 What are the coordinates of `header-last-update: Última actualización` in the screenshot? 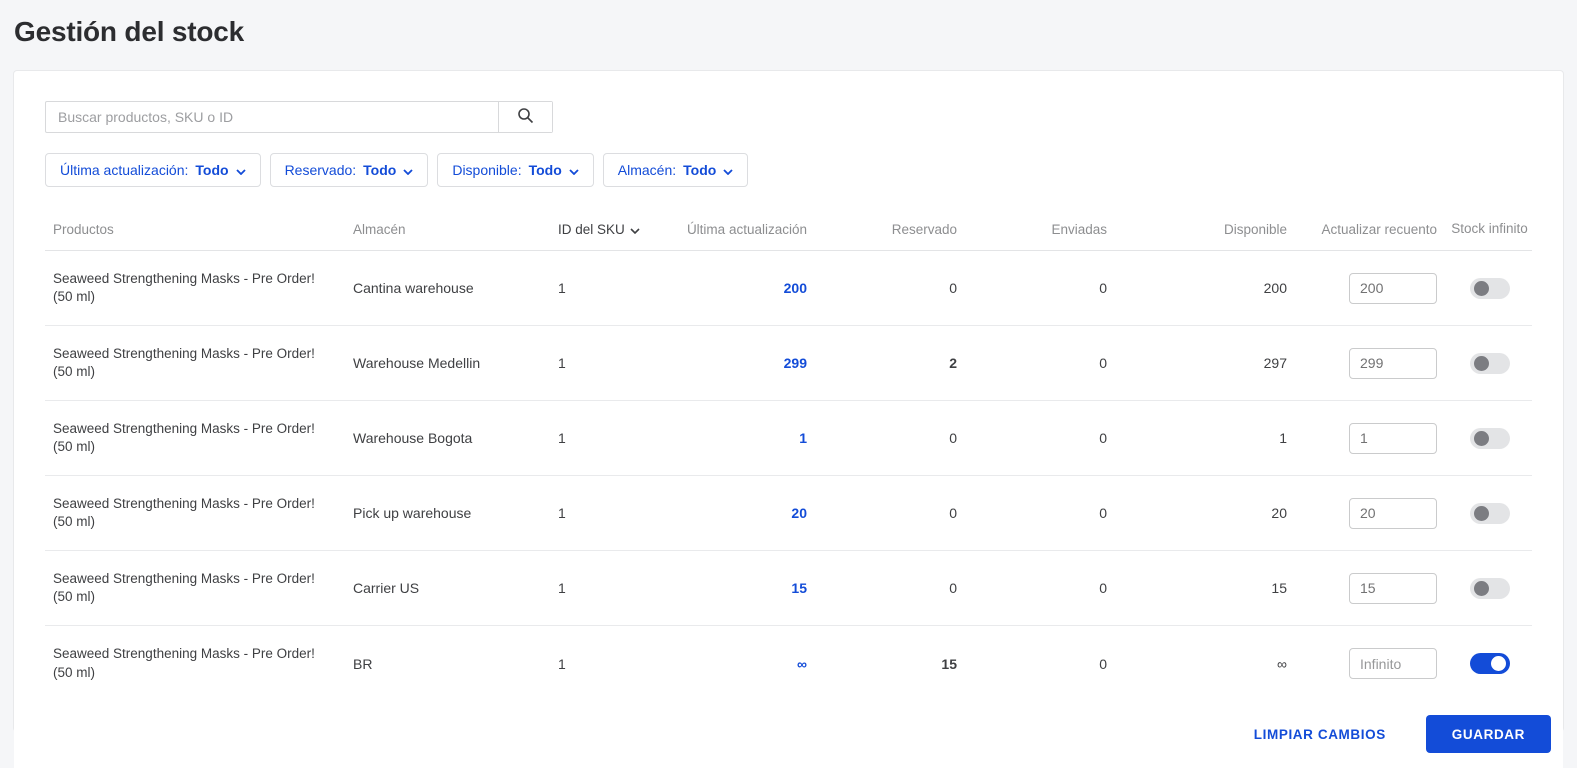 It's located at (746, 229).